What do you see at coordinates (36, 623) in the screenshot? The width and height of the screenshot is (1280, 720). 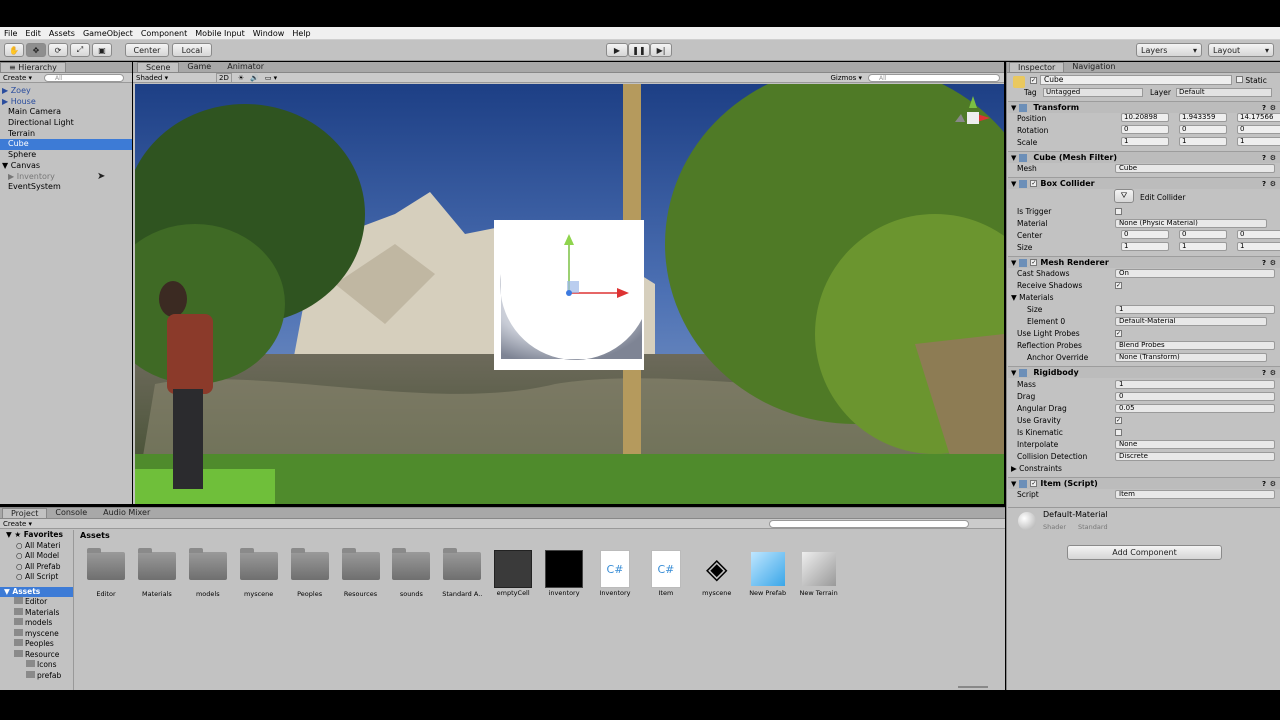 I see `tree-folder-models: models` at bounding box center [36, 623].